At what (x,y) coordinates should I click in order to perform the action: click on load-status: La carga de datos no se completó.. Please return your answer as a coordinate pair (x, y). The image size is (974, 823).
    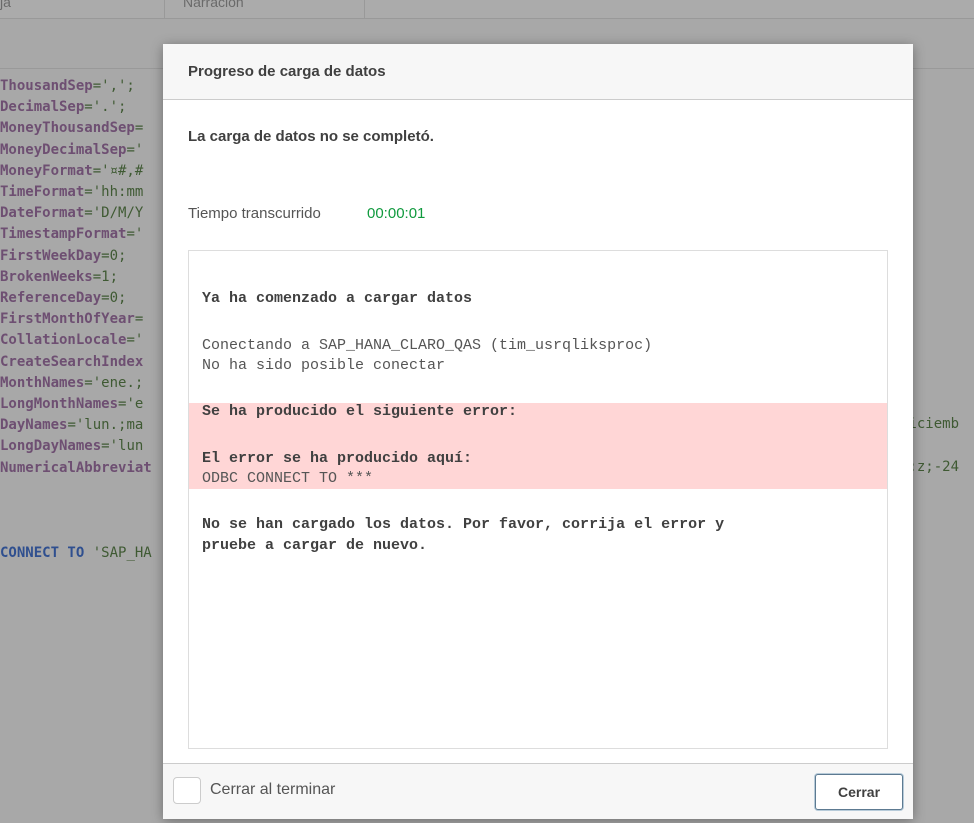
    Looking at the image, I should click on (311, 136).